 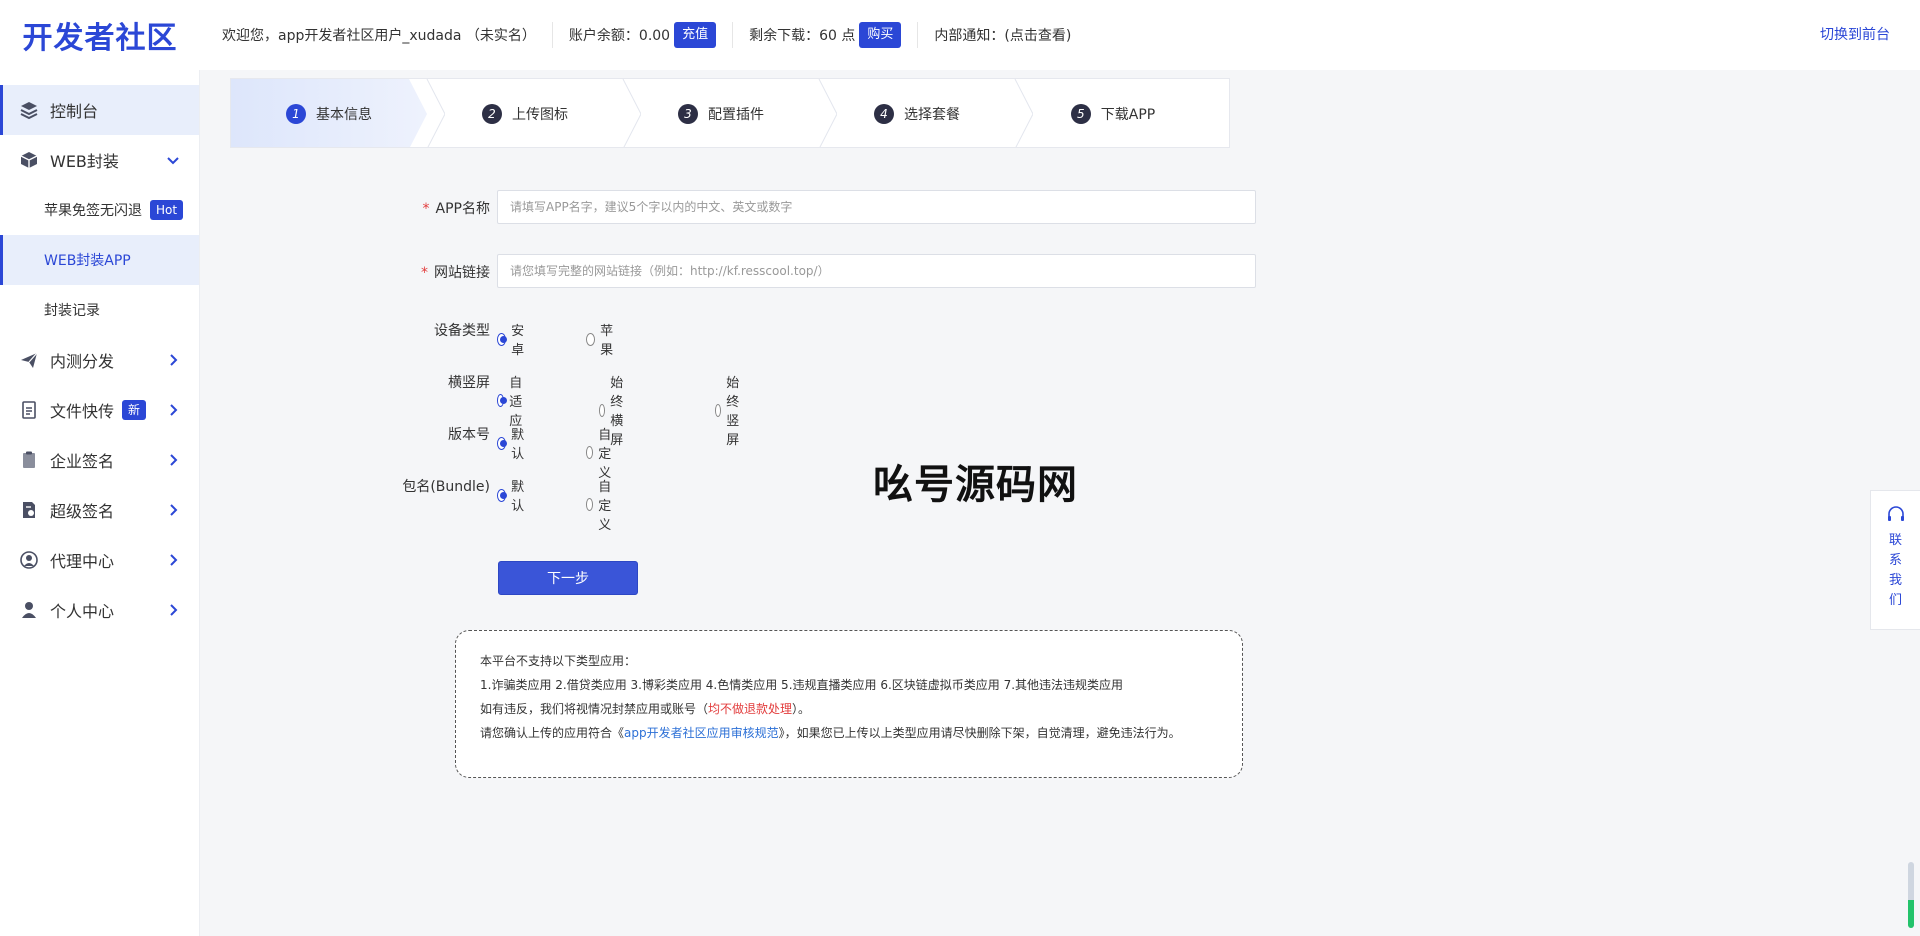 What do you see at coordinates (736, 115) in the screenshot?
I see `step-label: 配置插件` at bounding box center [736, 115].